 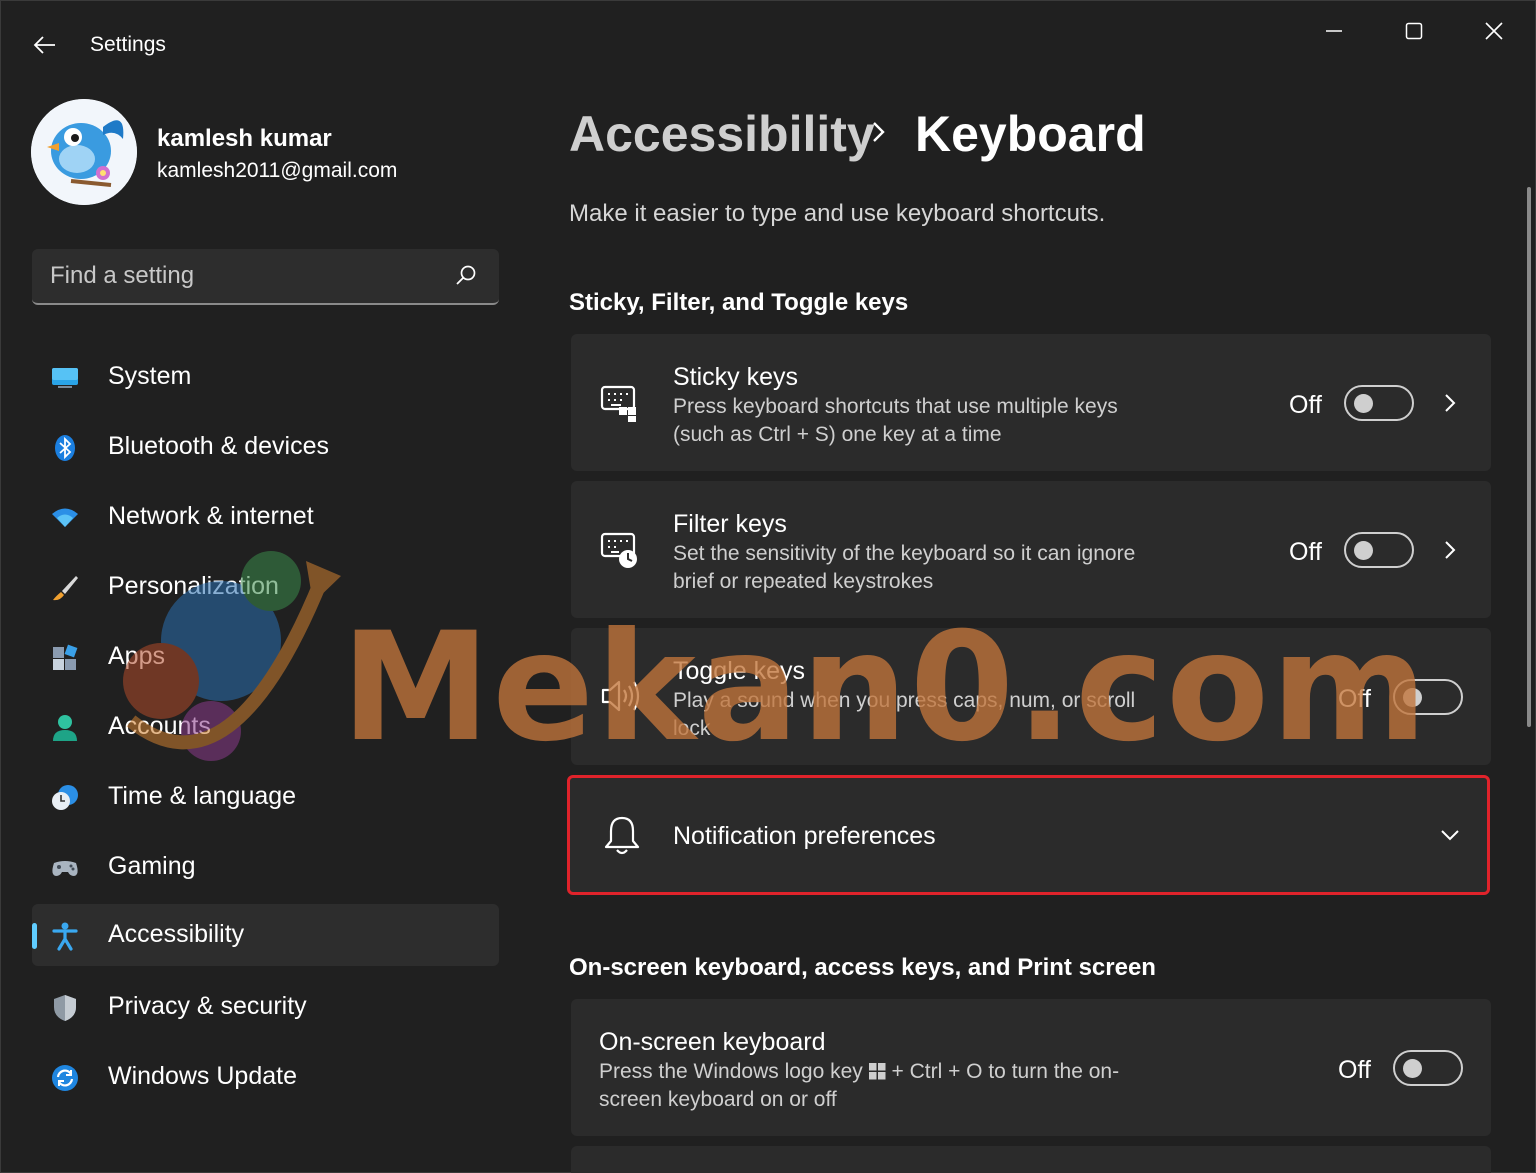 What do you see at coordinates (211, 516) in the screenshot?
I see `sidebar-item-label: Network & internet` at bounding box center [211, 516].